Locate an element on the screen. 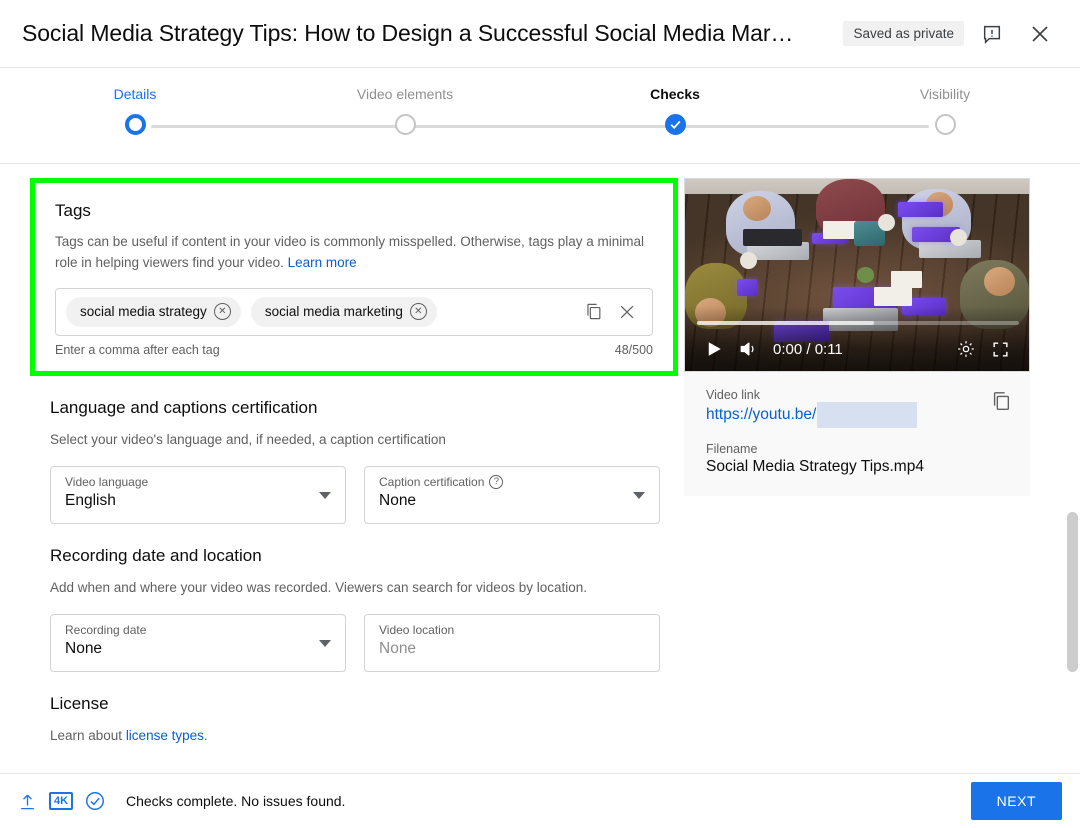 Image resolution: width=1080 pixels, height=828 pixels. thumbnail-laptop is located at coordinates (949, 249).